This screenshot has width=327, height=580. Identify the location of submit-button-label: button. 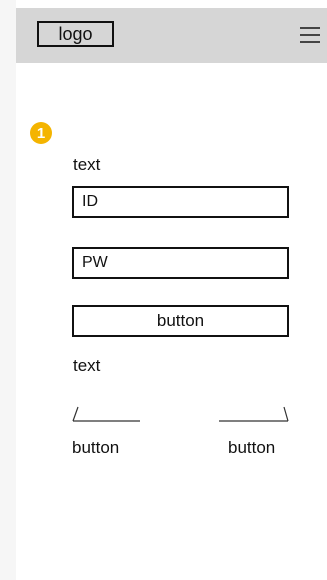
(180, 320).